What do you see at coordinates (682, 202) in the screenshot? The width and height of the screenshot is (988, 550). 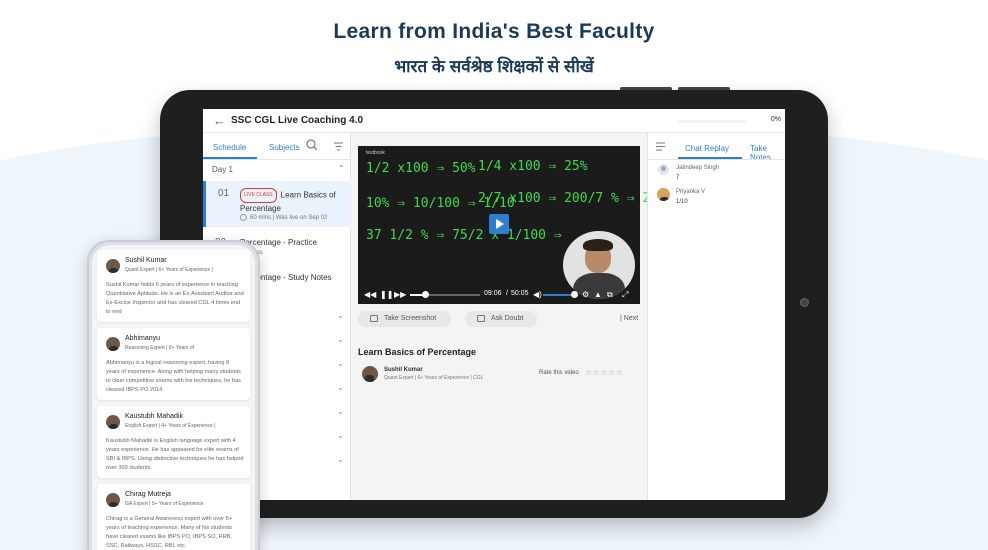 I see `chat-message: 1/10` at bounding box center [682, 202].